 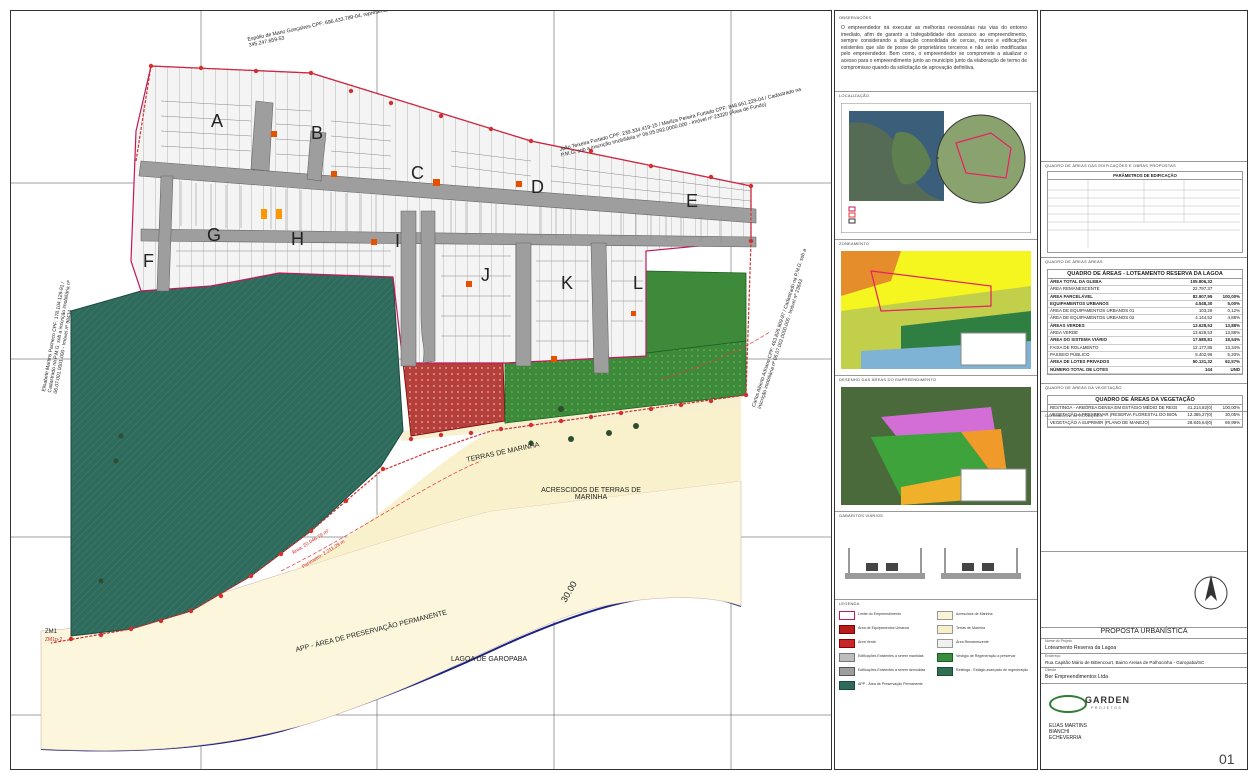 I want to click on areas-cell-label: ÁREA DE LOTES PRIVADOS, so click(x=1080, y=362).